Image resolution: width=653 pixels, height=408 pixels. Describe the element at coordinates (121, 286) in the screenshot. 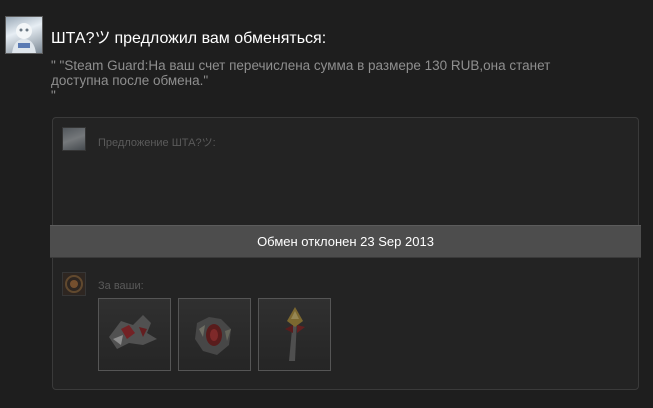

I see `your-offer-label: За ваши:` at that location.